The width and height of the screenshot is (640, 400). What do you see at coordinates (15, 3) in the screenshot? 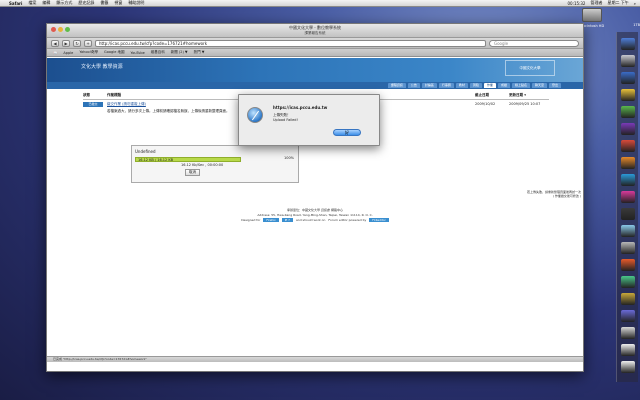
I see `menu-app: Safari` at bounding box center [15, 3].